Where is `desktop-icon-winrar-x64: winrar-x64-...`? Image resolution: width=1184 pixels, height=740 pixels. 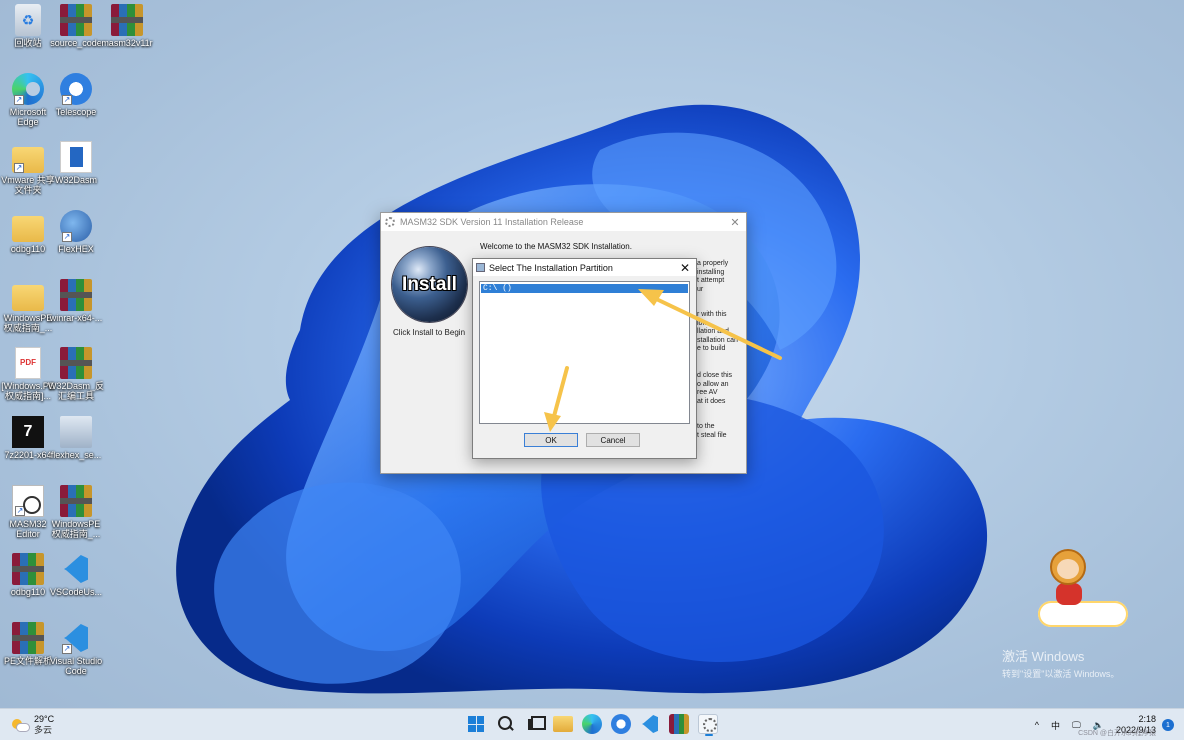 desktop-icon-winrar-x64: winrar-x64-... is located at coordinates (76, 301).